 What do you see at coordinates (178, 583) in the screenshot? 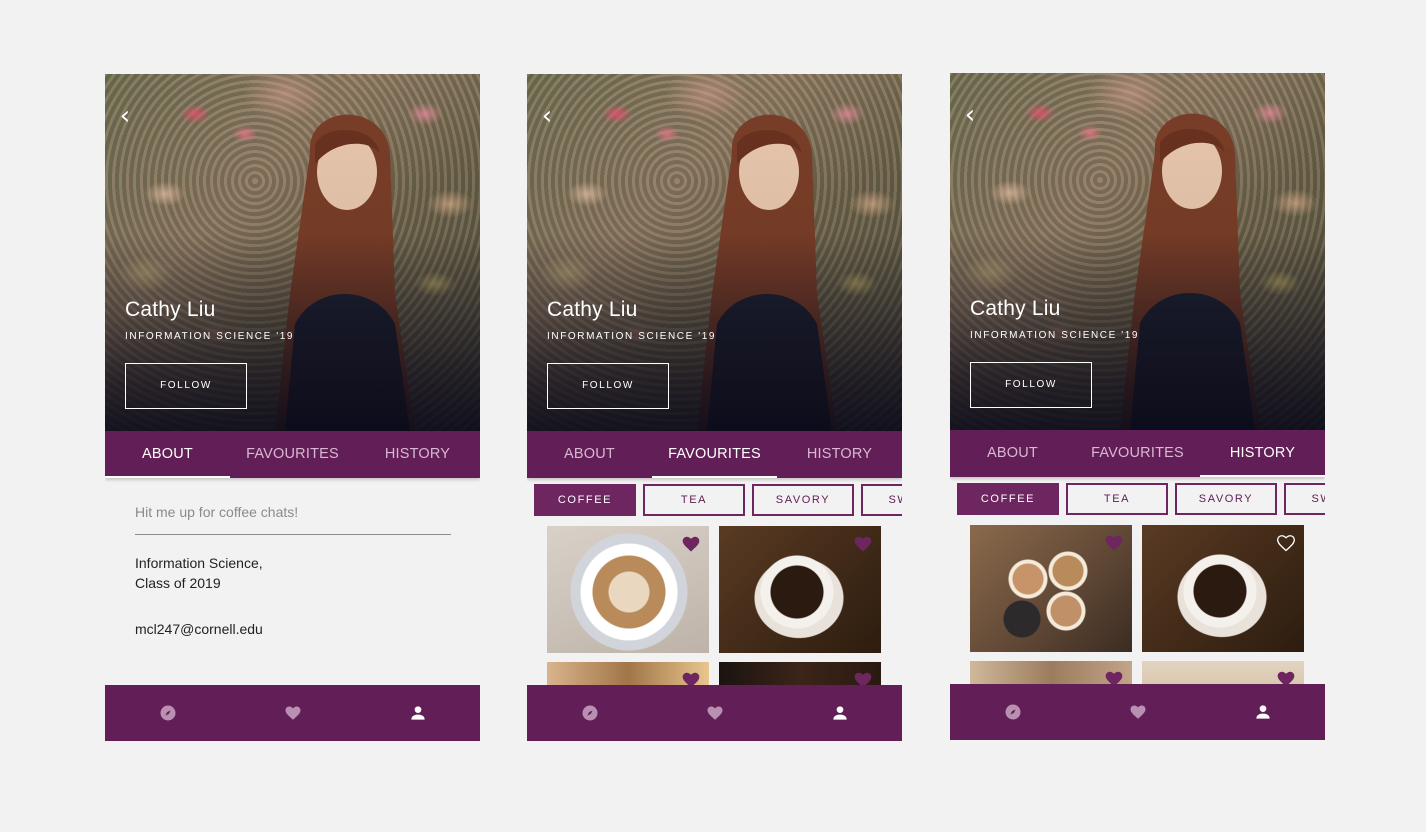
I see `program-line-2: Class of 2019` at bounding box center [178, 583].